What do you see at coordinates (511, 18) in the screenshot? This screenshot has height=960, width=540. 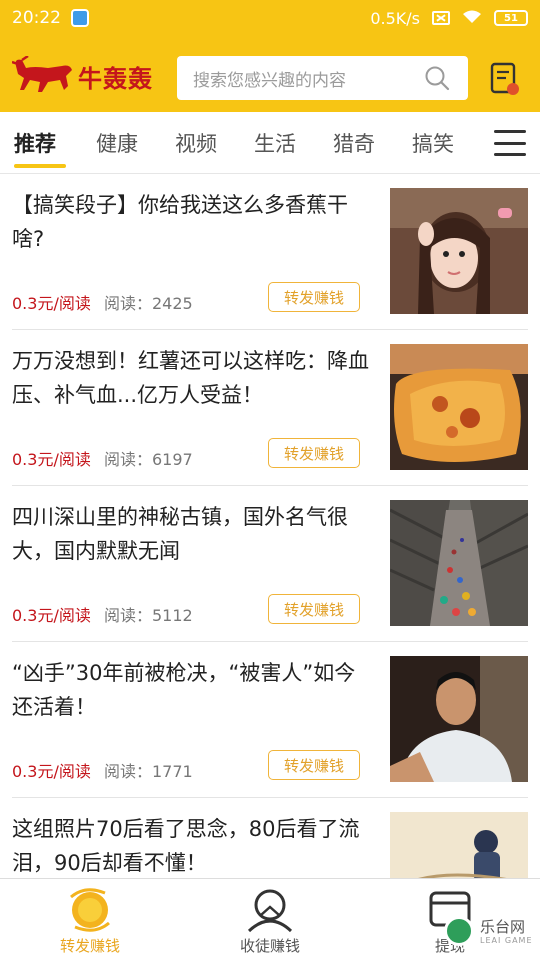 I see `battery-icon: 51` at bounding box center [511, 18].